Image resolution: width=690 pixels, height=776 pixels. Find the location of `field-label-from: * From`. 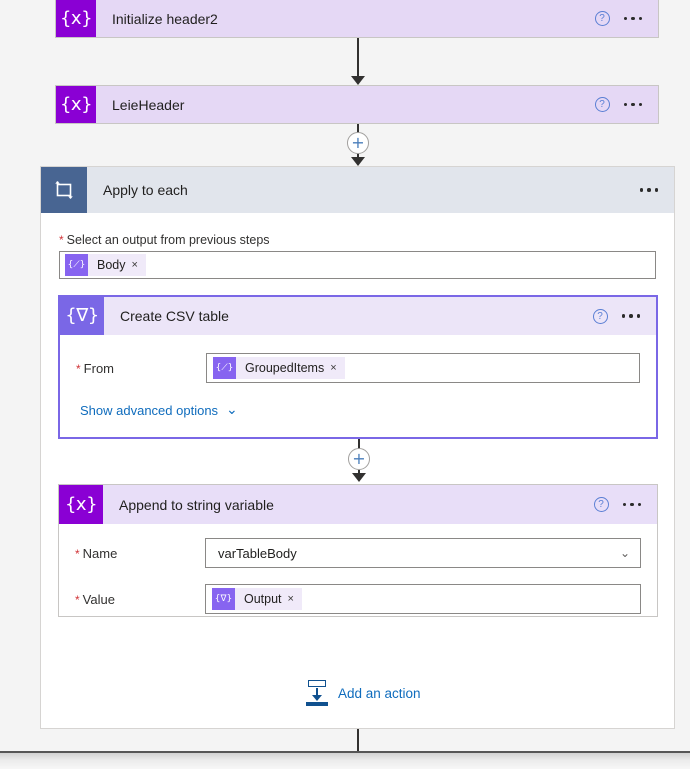

field-label-from: * From is located at coordinates (141, 368).